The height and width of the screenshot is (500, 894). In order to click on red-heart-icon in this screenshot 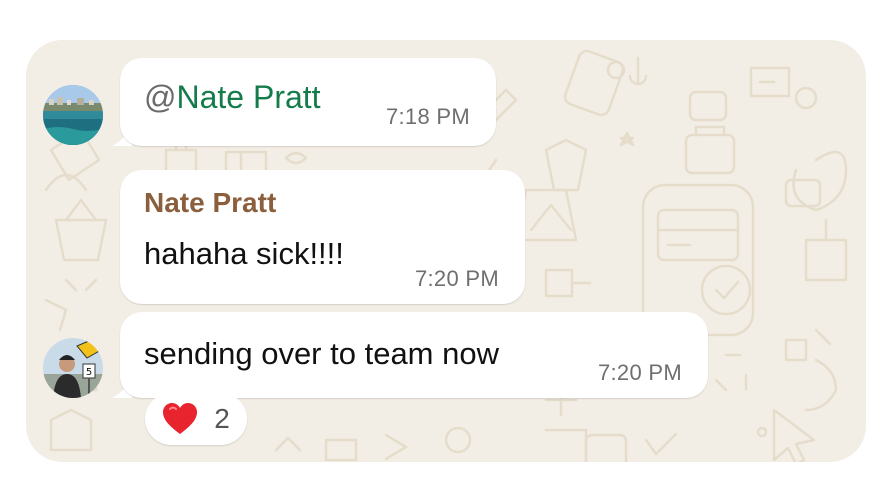, I will do `click(180, 418)`.